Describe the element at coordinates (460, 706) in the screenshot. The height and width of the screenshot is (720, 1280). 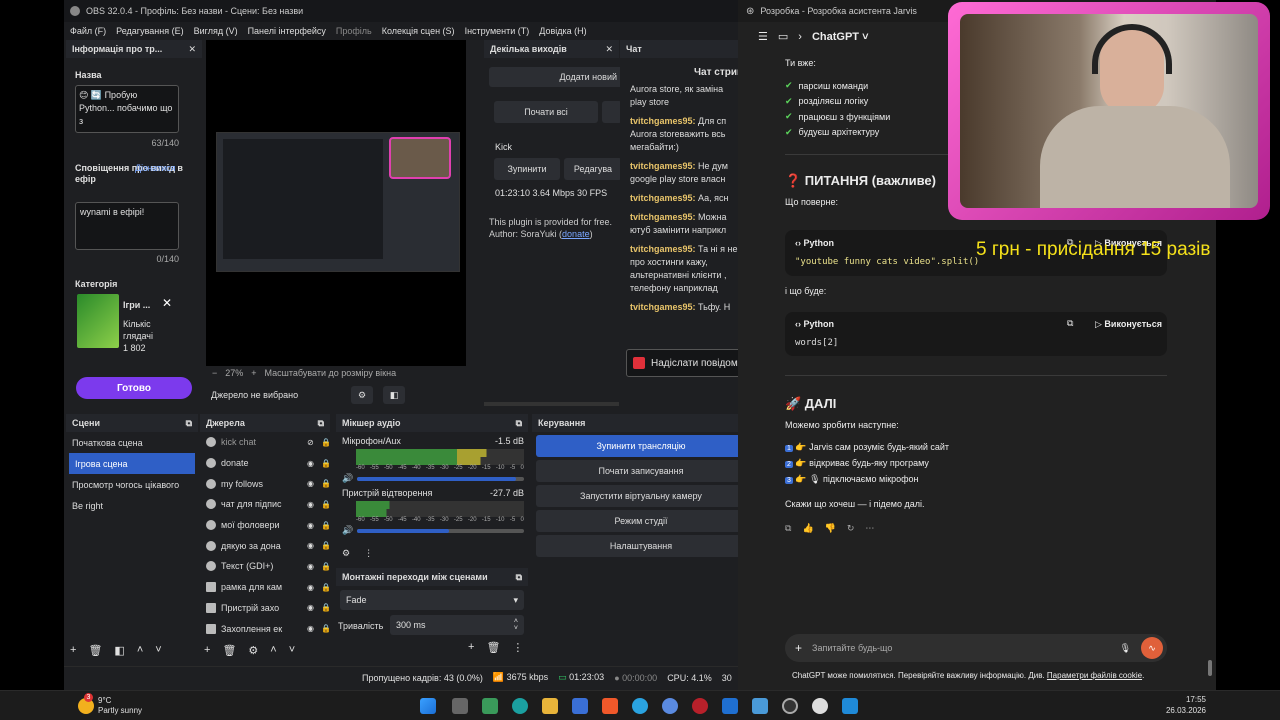
I see `task-view-icon` at that location.